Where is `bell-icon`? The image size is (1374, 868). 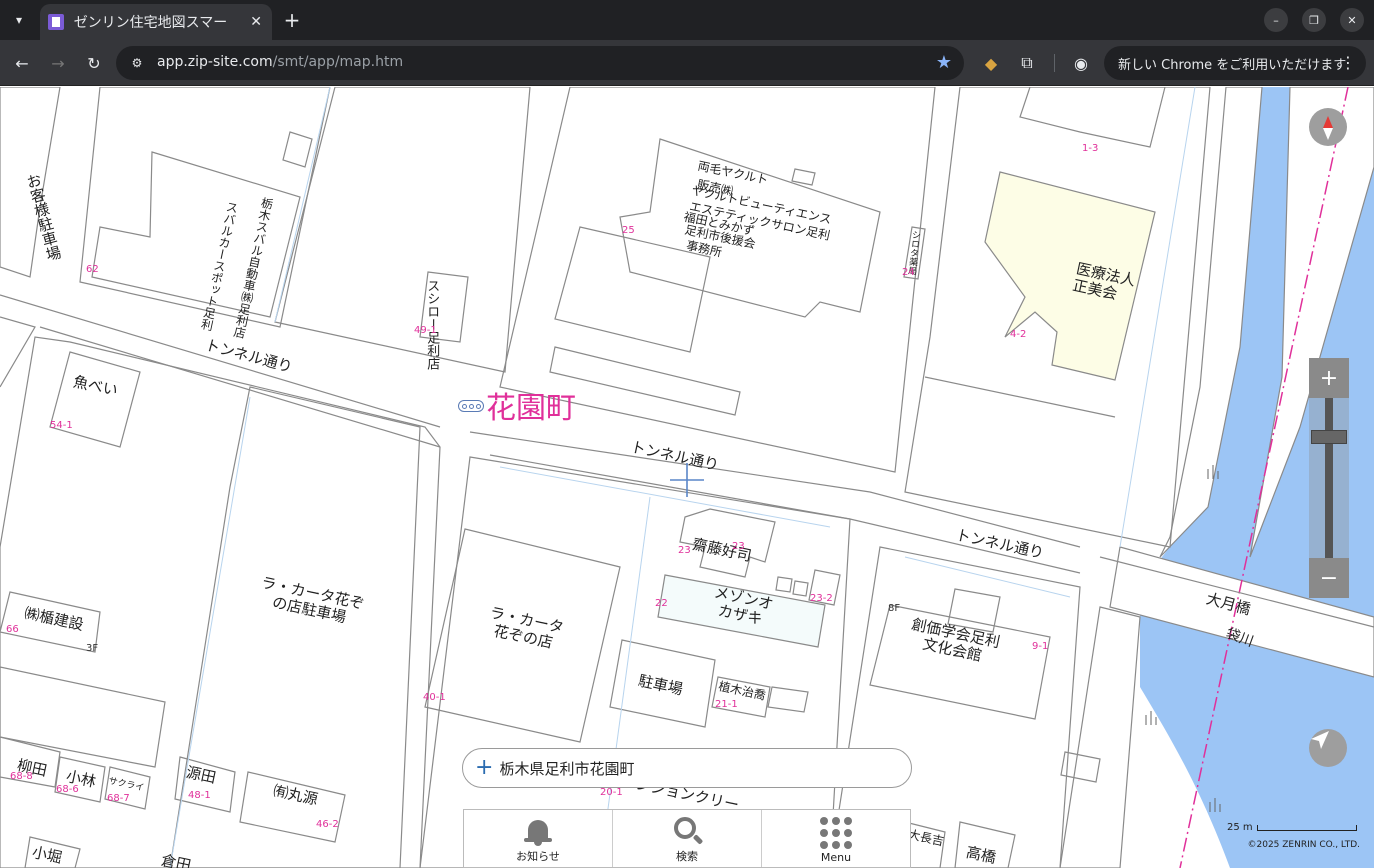 bell-icon is located at coordinates (538, 832).